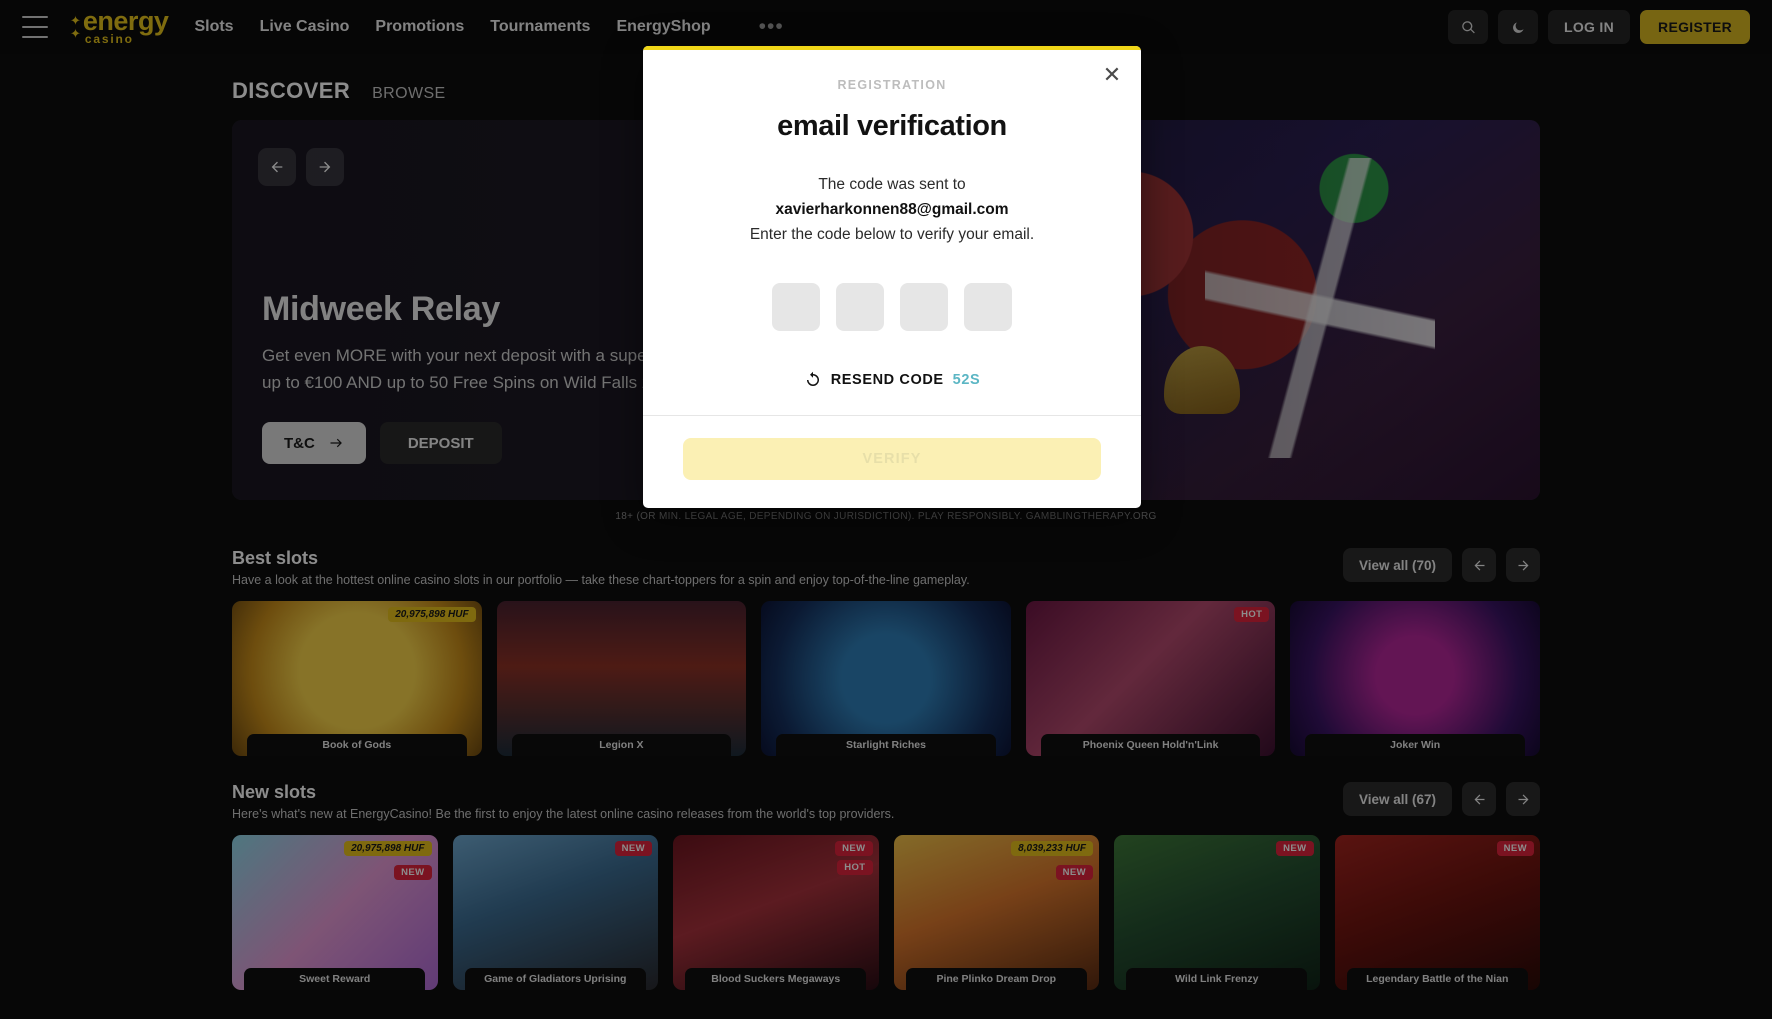  Describe the element at coordinates (1112, 75) in the screenshot. I see `close-icon: ✕` at that location.